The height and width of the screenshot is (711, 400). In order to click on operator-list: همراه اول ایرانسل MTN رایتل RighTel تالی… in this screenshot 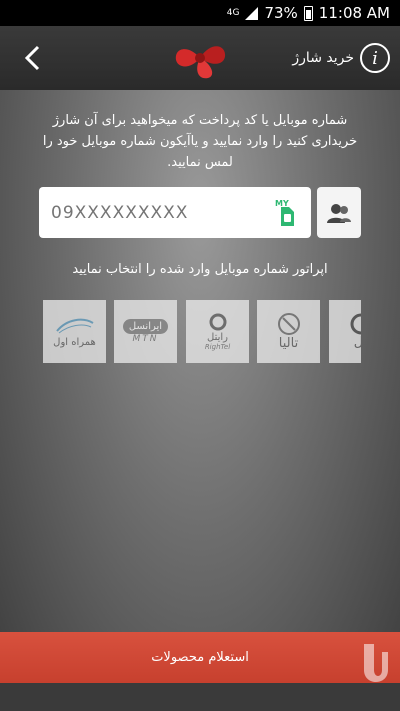, I will do `click(202, 332)`.